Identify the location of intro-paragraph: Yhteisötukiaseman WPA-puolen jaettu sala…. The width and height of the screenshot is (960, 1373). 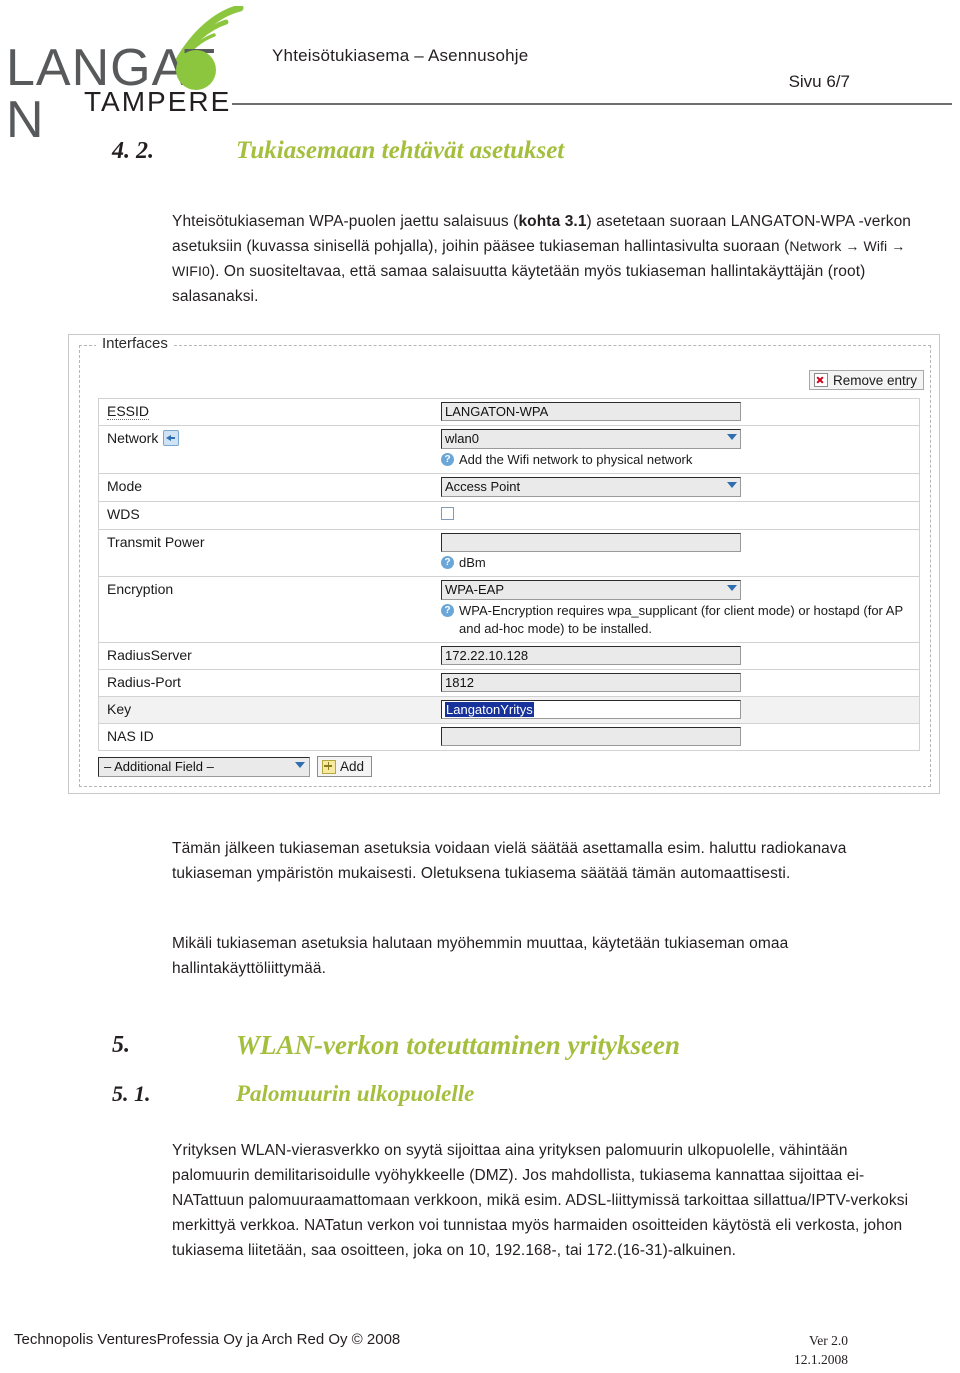
(542, 259).